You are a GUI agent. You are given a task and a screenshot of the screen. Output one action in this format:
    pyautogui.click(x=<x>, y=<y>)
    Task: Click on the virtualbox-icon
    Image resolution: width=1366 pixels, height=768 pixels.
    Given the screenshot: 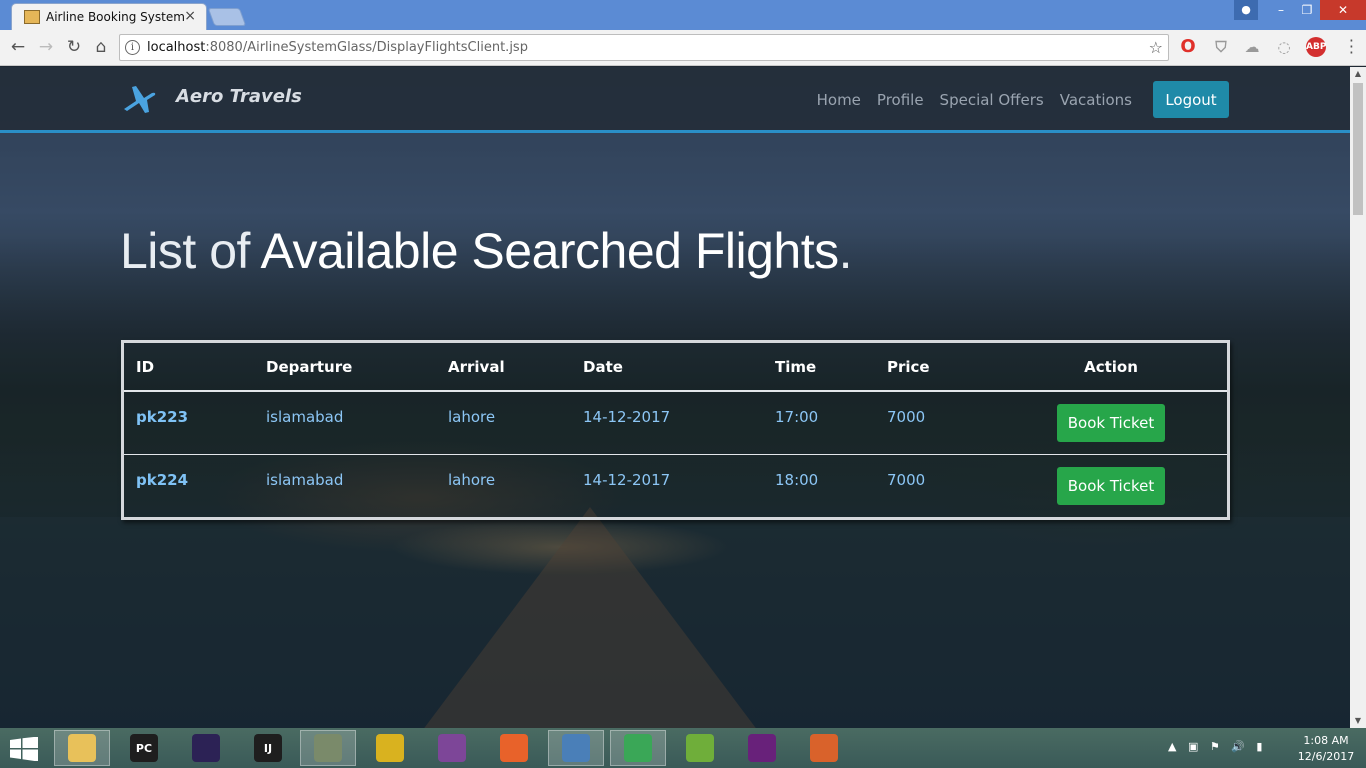 What is the action you would take?
    pyautogui.click(x=576, y=748)
    